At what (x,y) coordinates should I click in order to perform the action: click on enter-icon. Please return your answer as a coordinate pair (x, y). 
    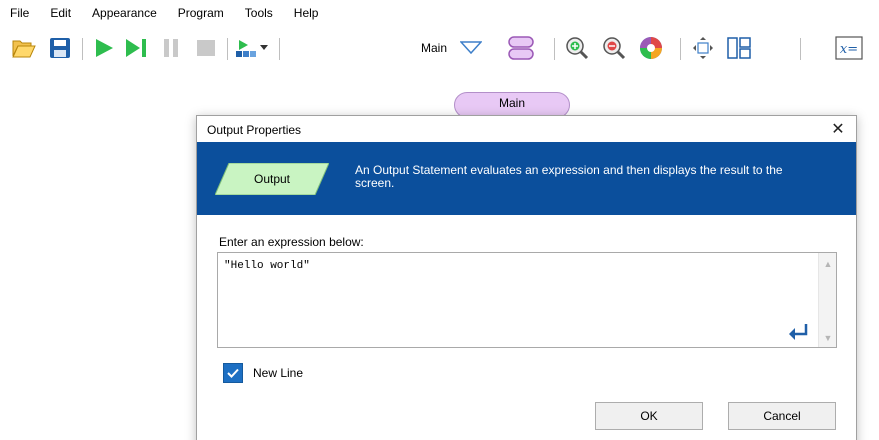
    Looking at the image, I should click on (798, 332).